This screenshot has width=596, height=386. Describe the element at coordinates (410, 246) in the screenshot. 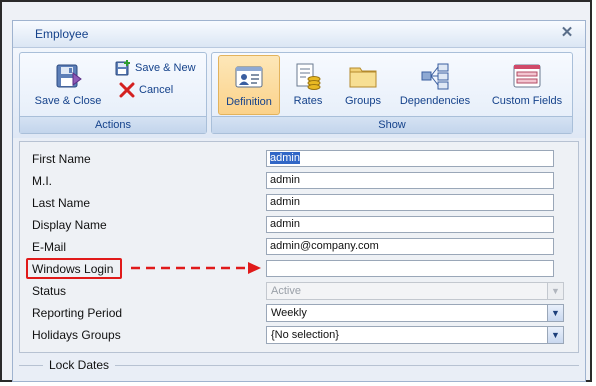

I see `email-field: admin@company.com` at that location.